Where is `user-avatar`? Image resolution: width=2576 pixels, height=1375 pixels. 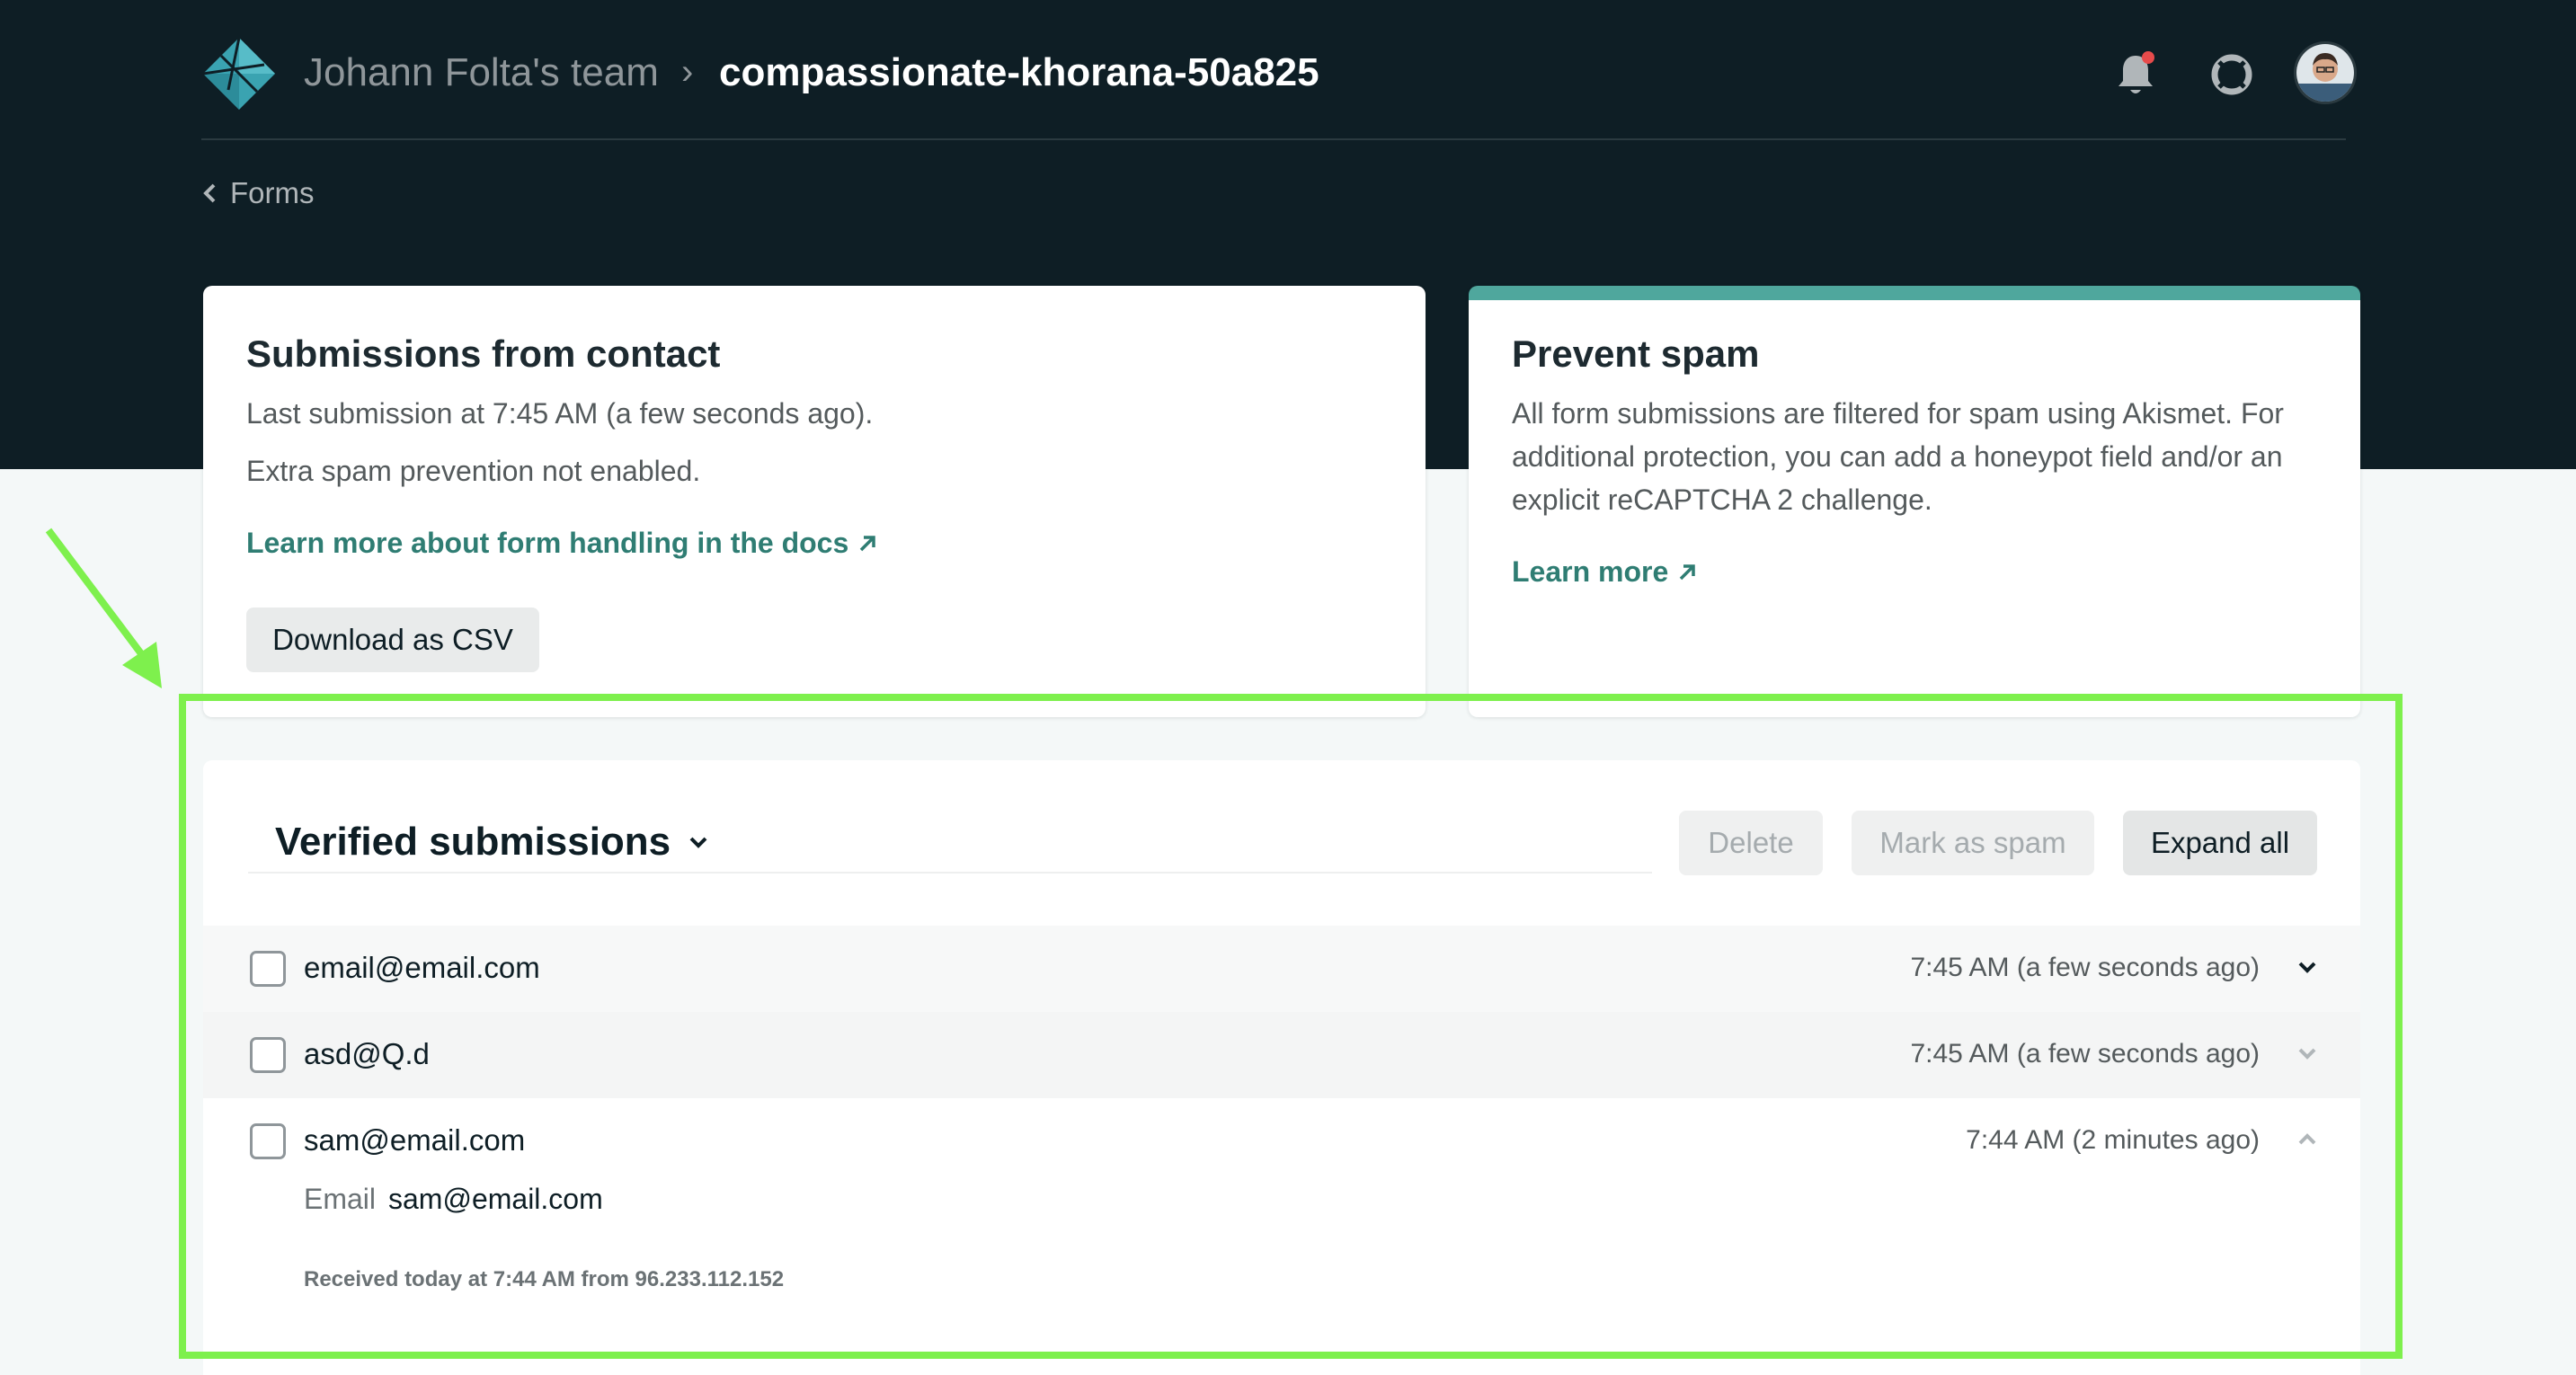 user-avatar is located at coordinates (2325, 72).